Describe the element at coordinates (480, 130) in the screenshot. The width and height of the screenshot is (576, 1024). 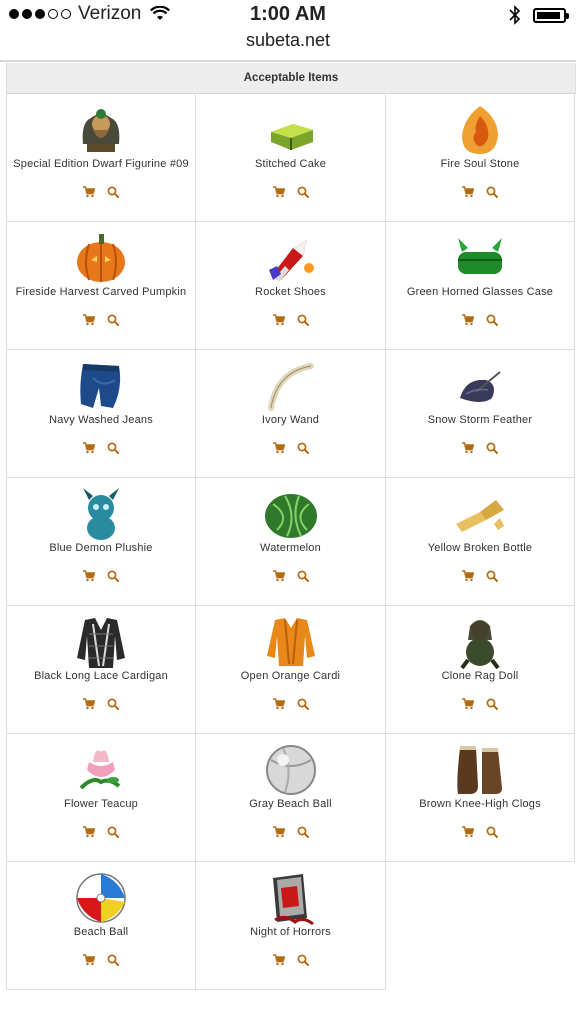
I see `fire-stone-icon` at that location.